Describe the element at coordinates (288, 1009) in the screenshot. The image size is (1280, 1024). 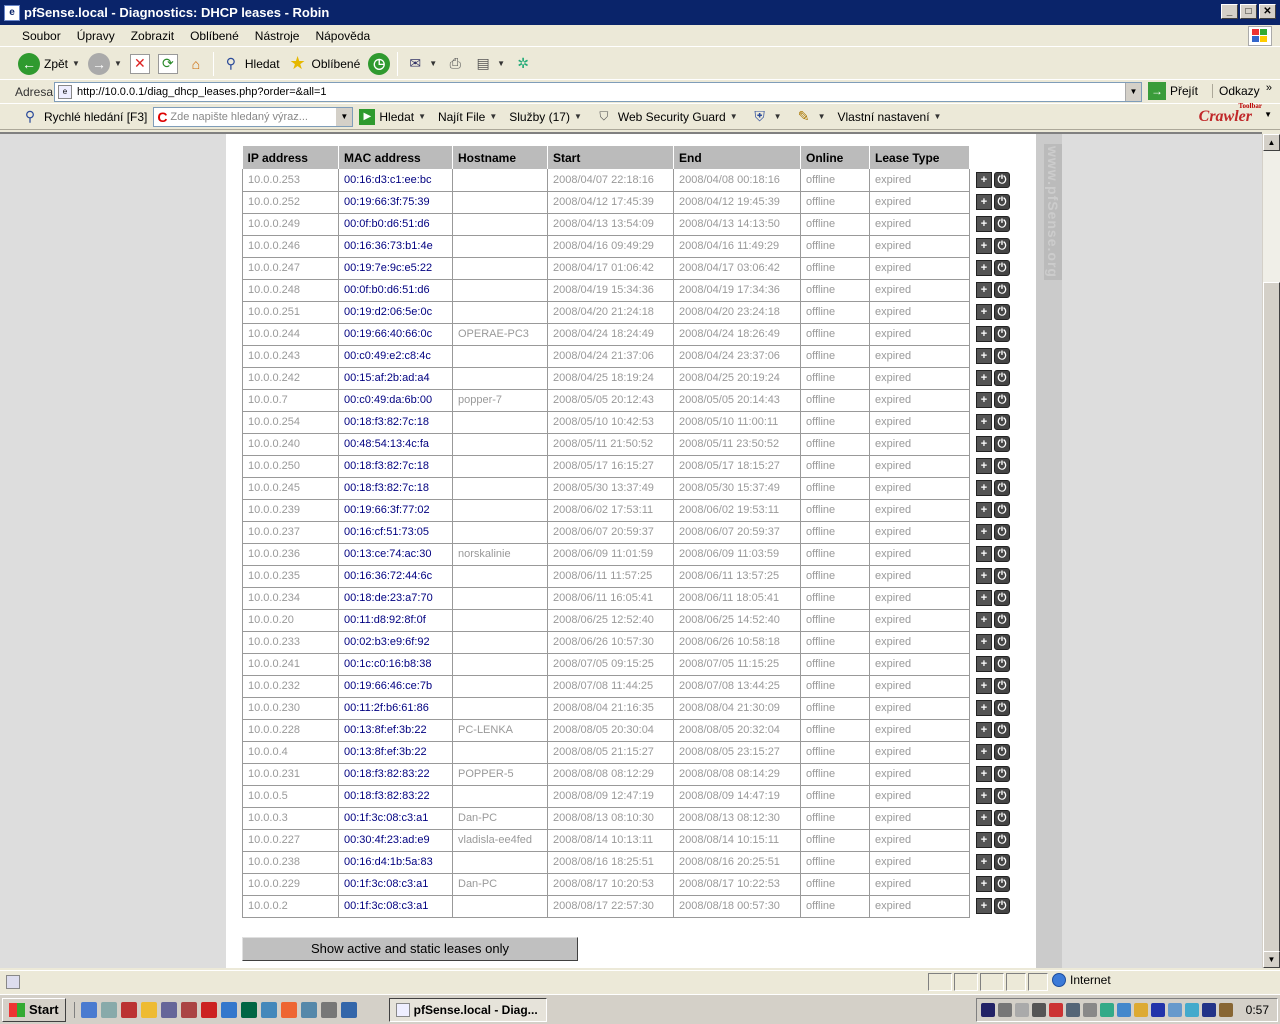
I see `firefox-icon` at that location.